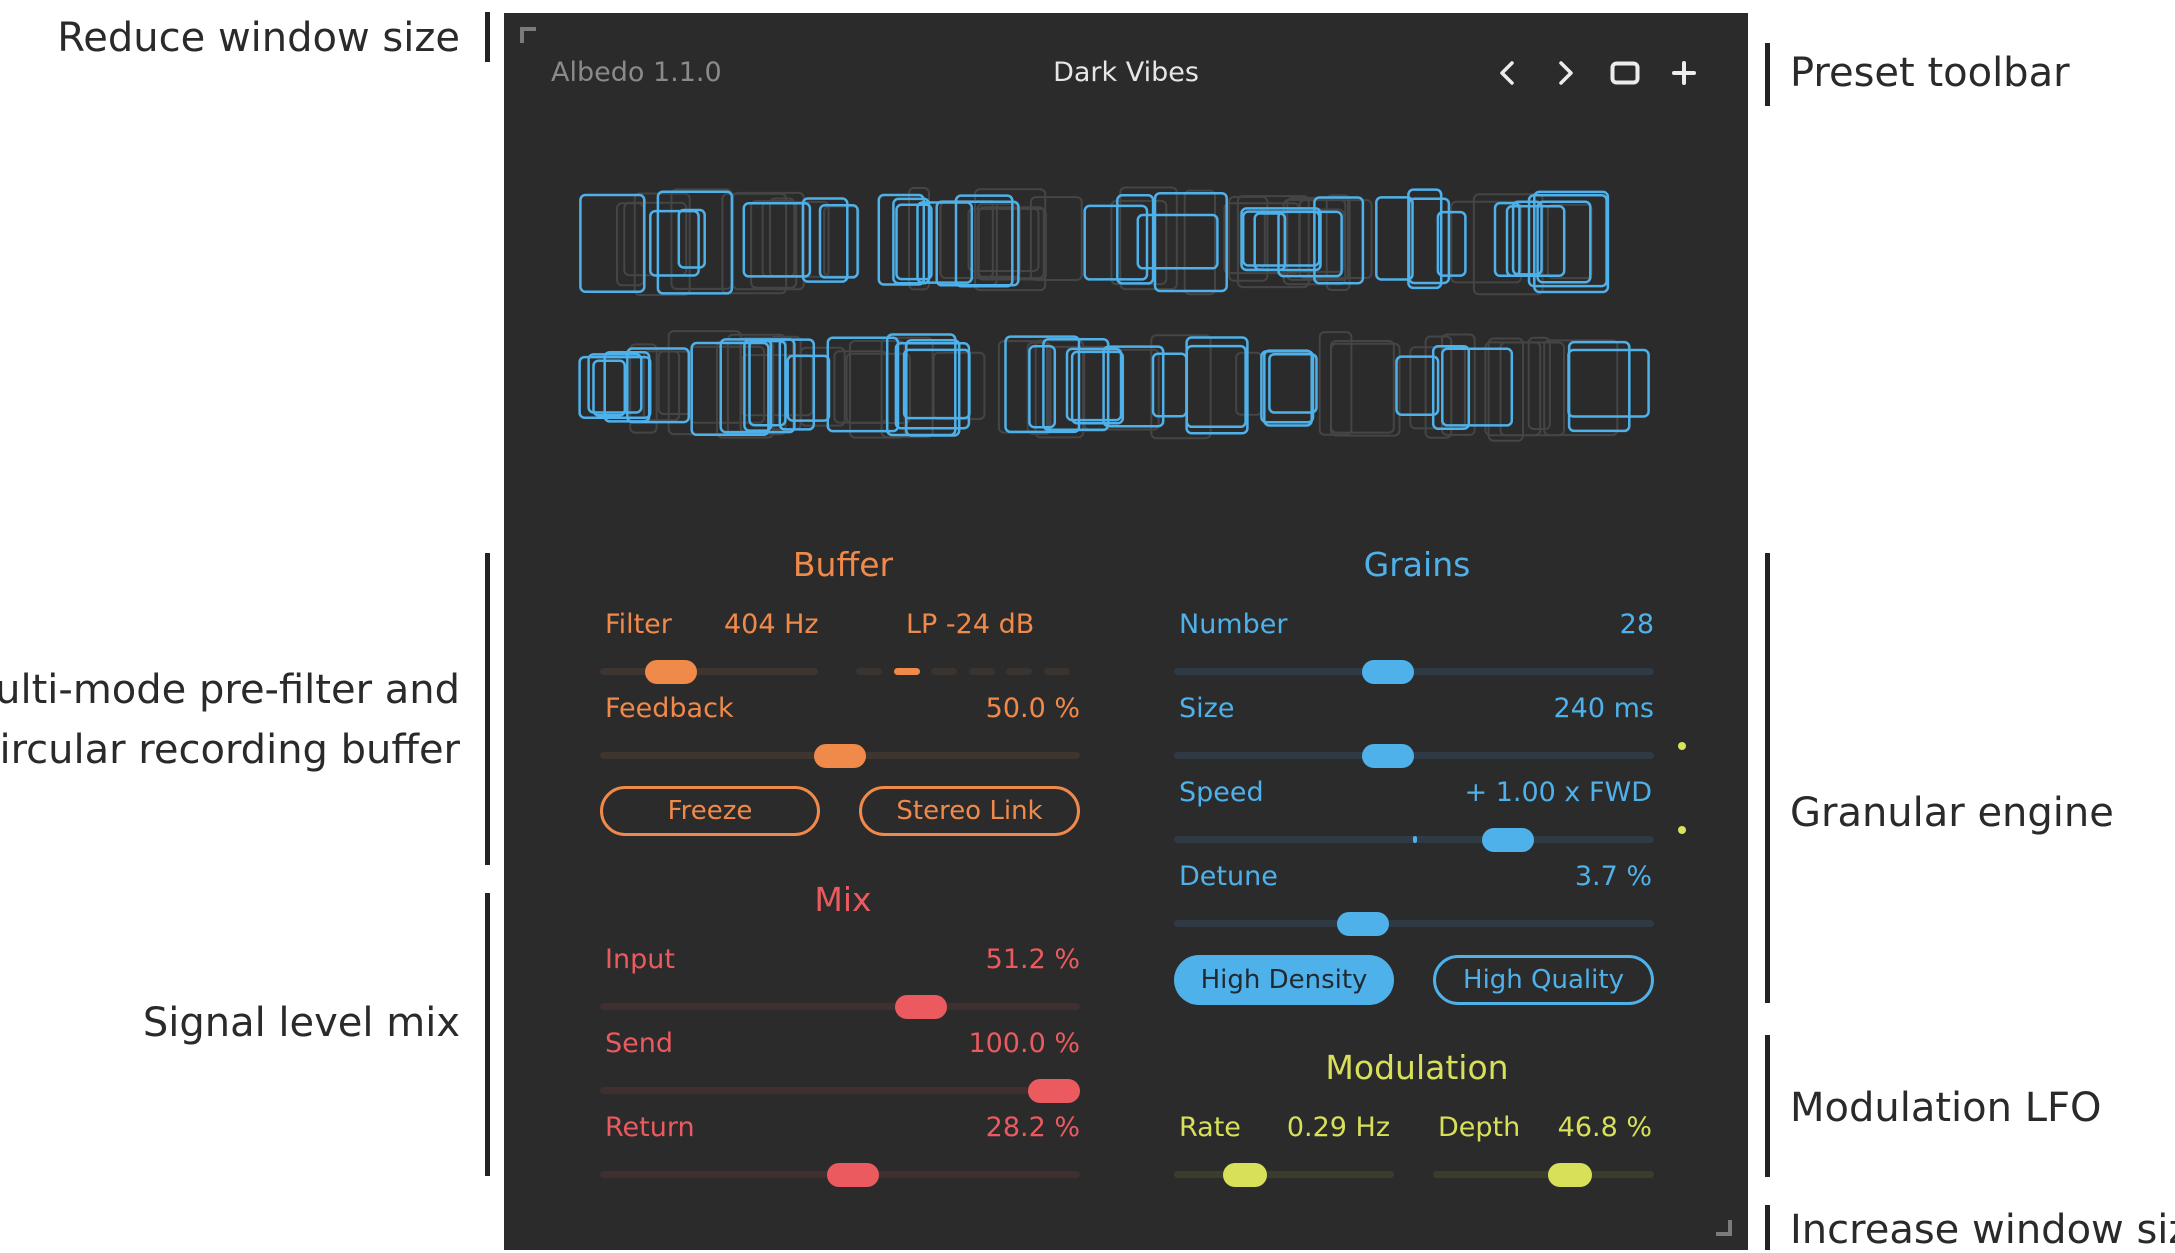  What do you see at coordinates (1682, 830) in the screenshot?
I see `speed-modulation-indicator` at bounding box center [1682, 830].